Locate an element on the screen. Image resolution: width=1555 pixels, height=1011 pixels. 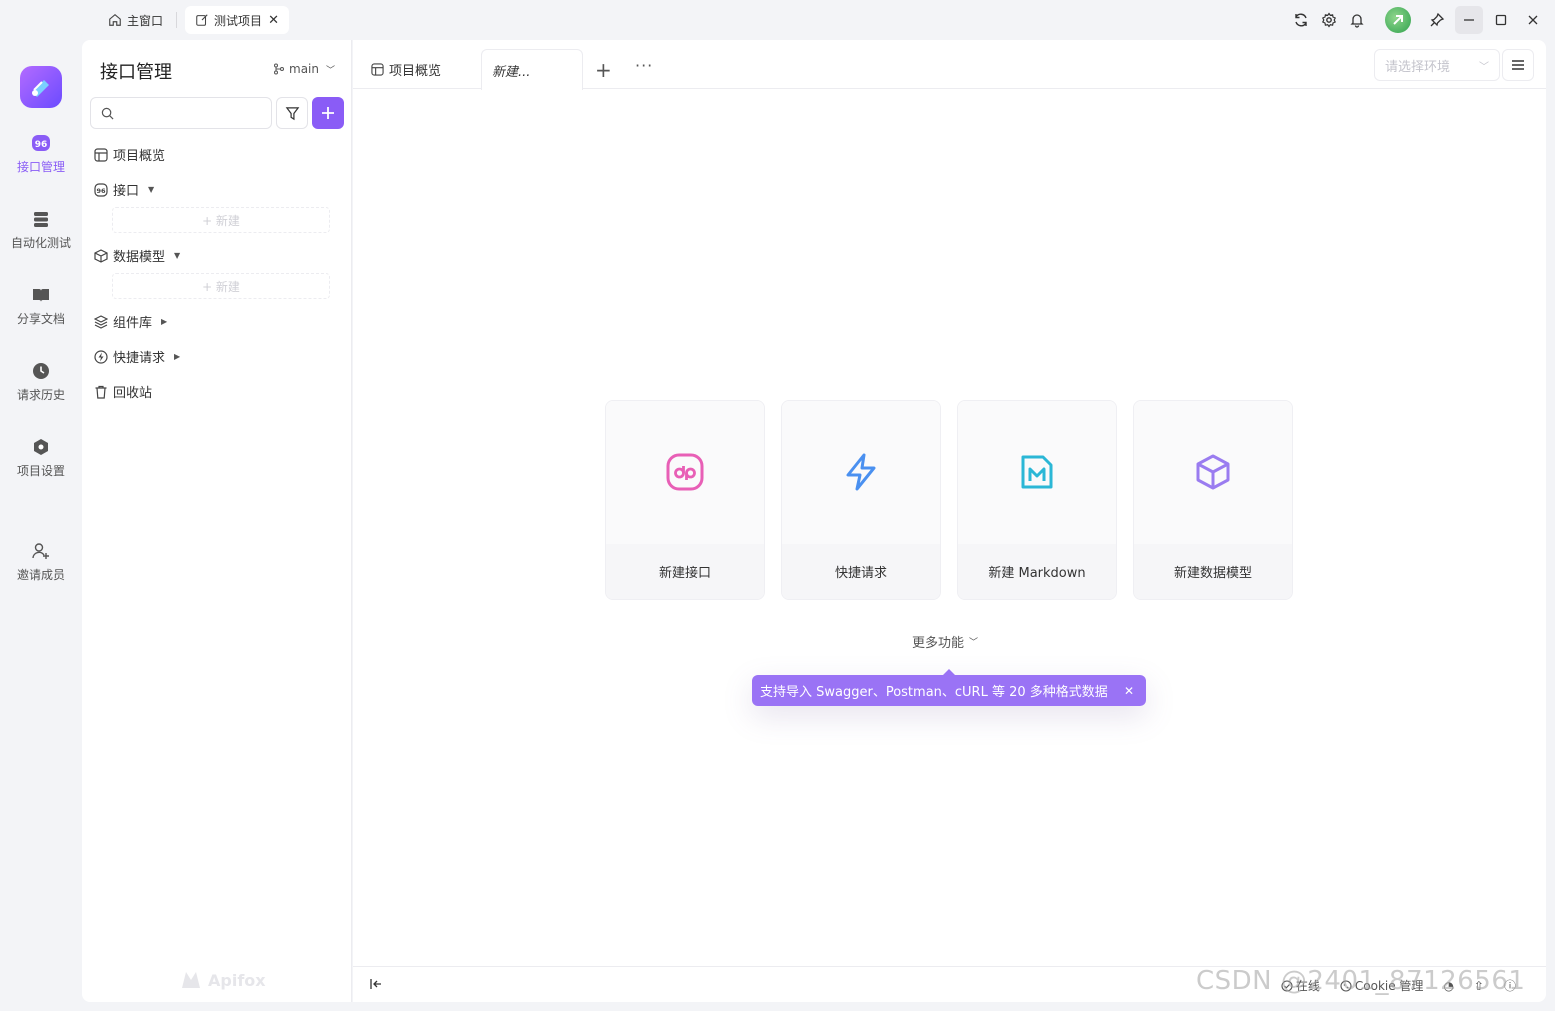
card-new-api: 新建接口 is located at coordinates (685, 500).